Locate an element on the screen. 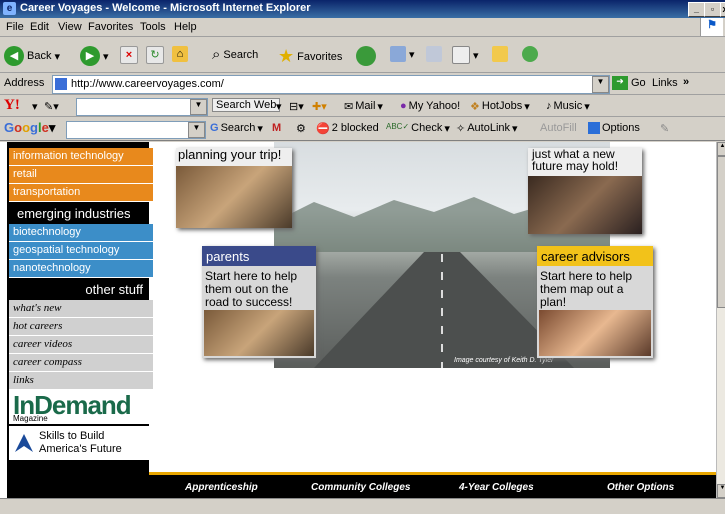 This screenshot has width=725, height=514. home-button: ⌂ is located at coordinates (180, 54).